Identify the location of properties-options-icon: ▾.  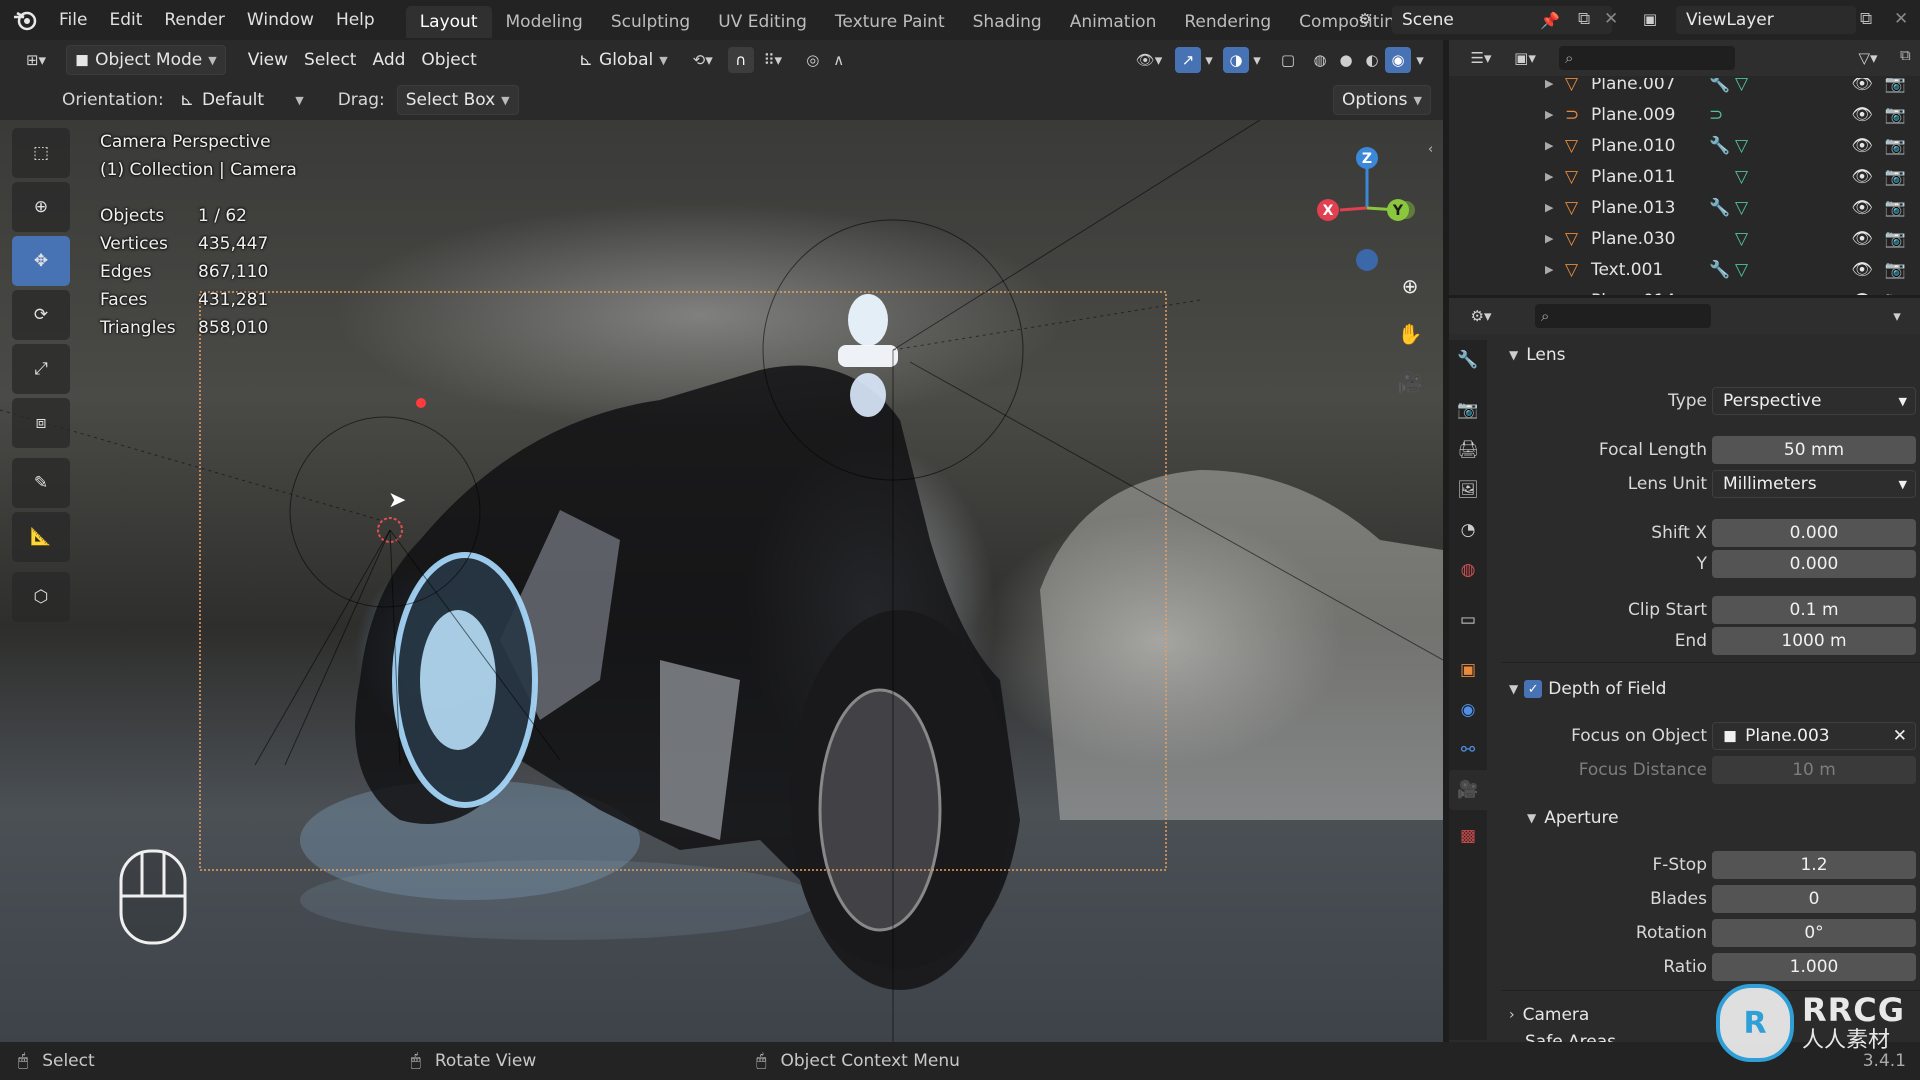
(1897, 316).